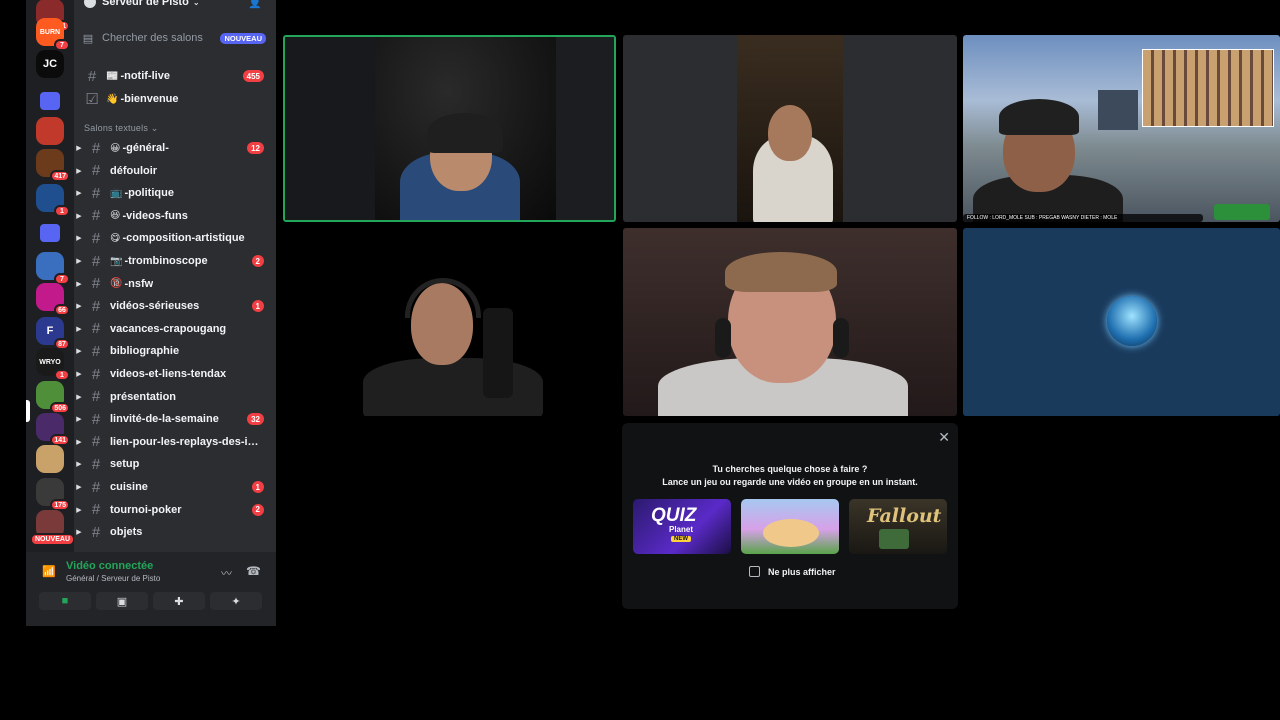  I want to click on cap-shape, so click(465, 133).